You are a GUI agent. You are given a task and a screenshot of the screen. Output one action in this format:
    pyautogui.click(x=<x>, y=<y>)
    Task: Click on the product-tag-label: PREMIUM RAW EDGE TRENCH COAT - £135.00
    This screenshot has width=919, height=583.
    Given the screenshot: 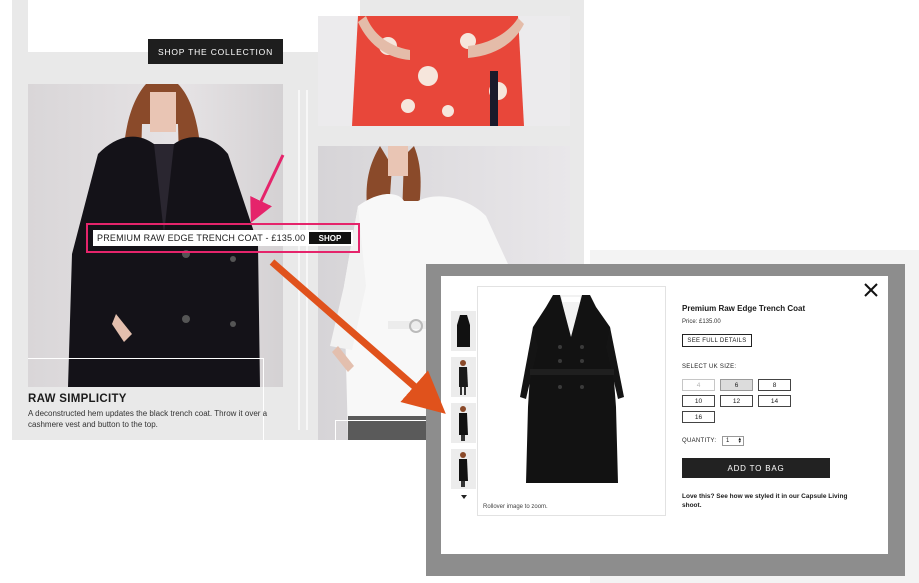 What is the action you would take?
    pyautogui.click(x=201, y=238)
    